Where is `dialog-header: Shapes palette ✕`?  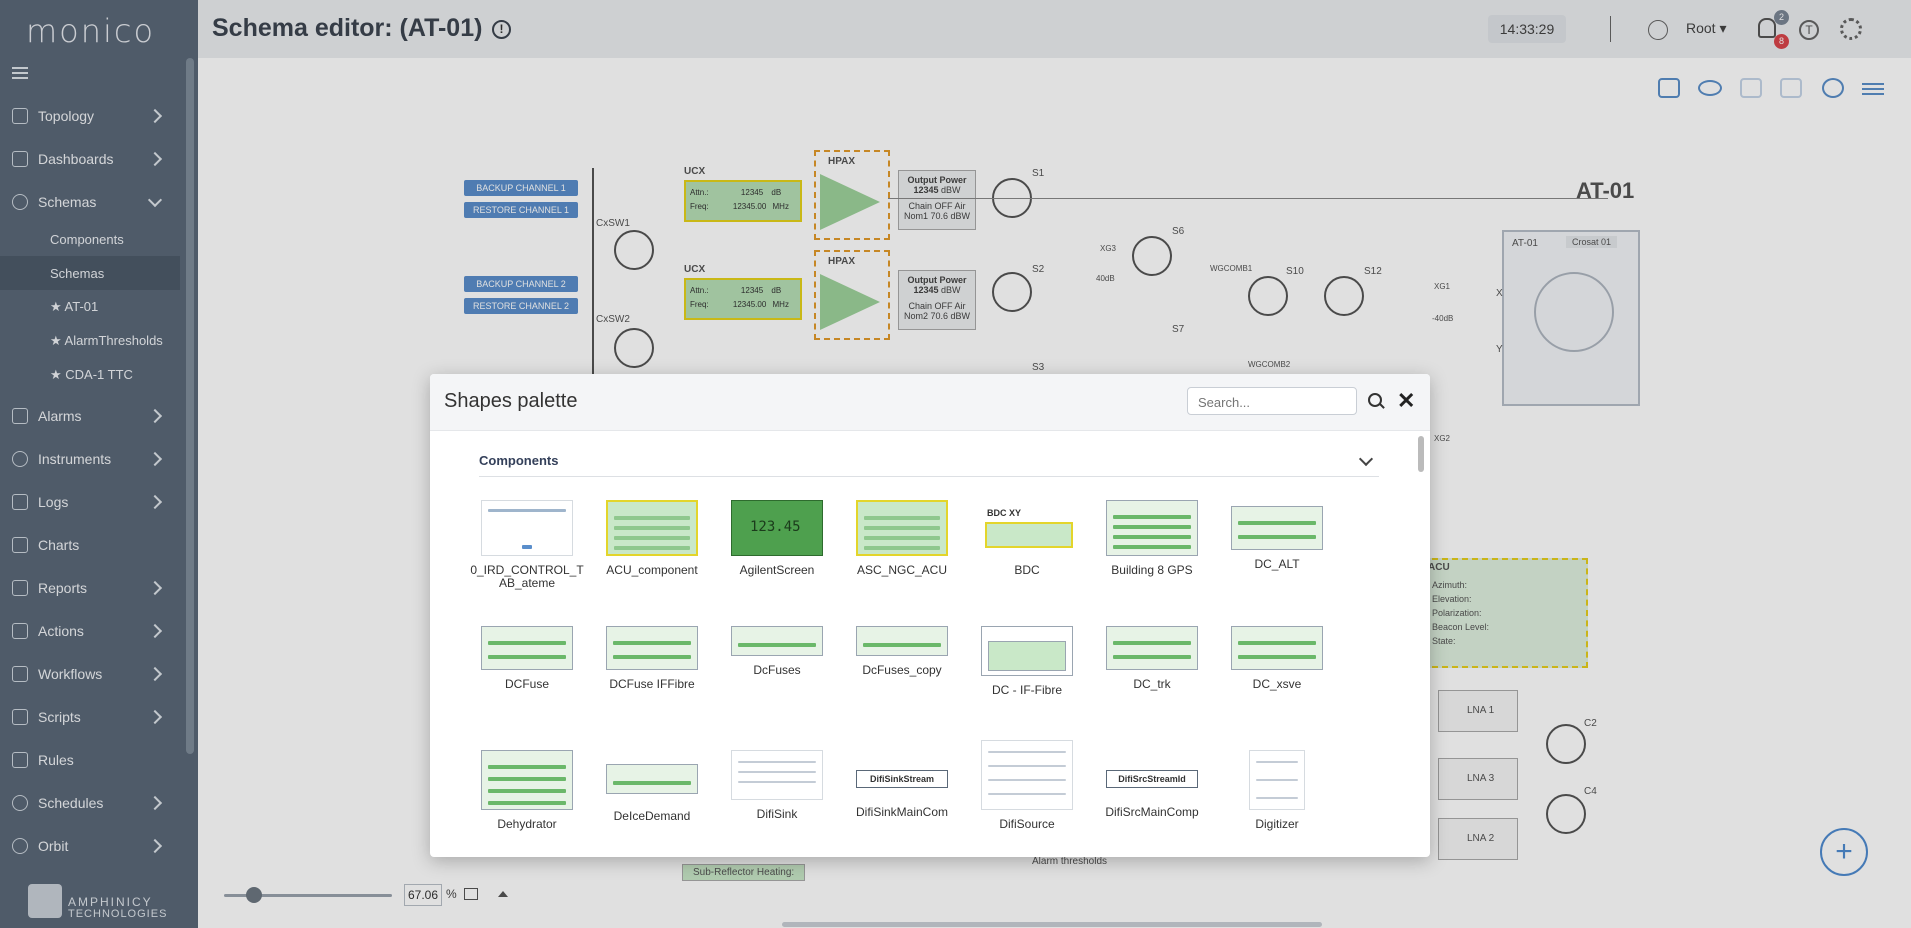 dialog-header: Shapes palette ✕ is located at coordinates (930, 402).